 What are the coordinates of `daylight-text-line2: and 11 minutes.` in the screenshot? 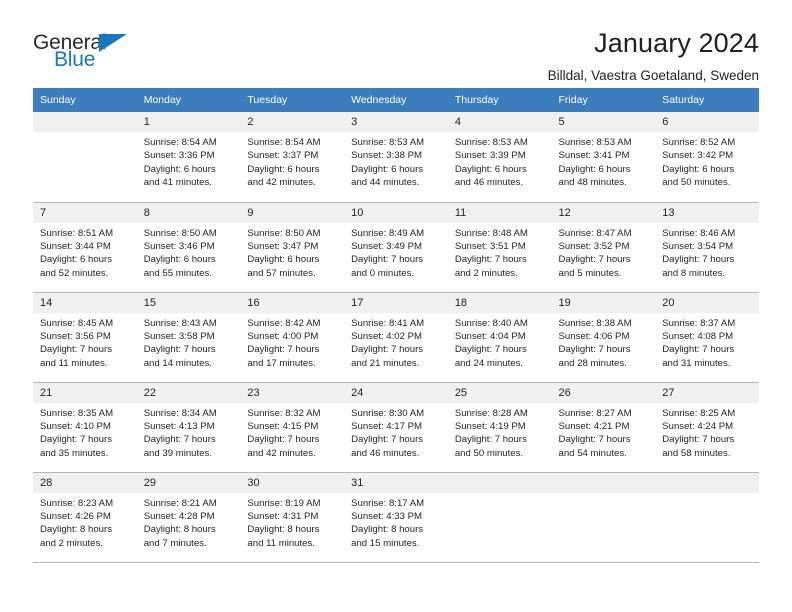 It's located at (281, 543).